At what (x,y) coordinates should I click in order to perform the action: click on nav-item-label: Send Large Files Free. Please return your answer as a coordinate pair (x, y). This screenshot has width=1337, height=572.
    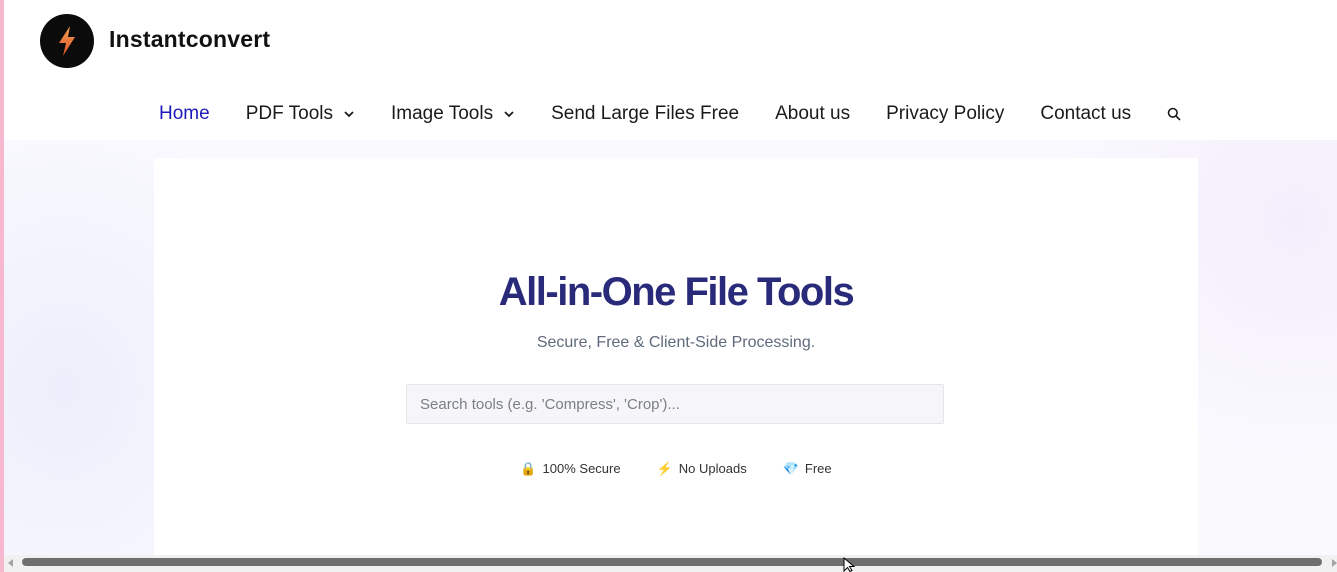
    Looking at the image, I should click on (645, 113).